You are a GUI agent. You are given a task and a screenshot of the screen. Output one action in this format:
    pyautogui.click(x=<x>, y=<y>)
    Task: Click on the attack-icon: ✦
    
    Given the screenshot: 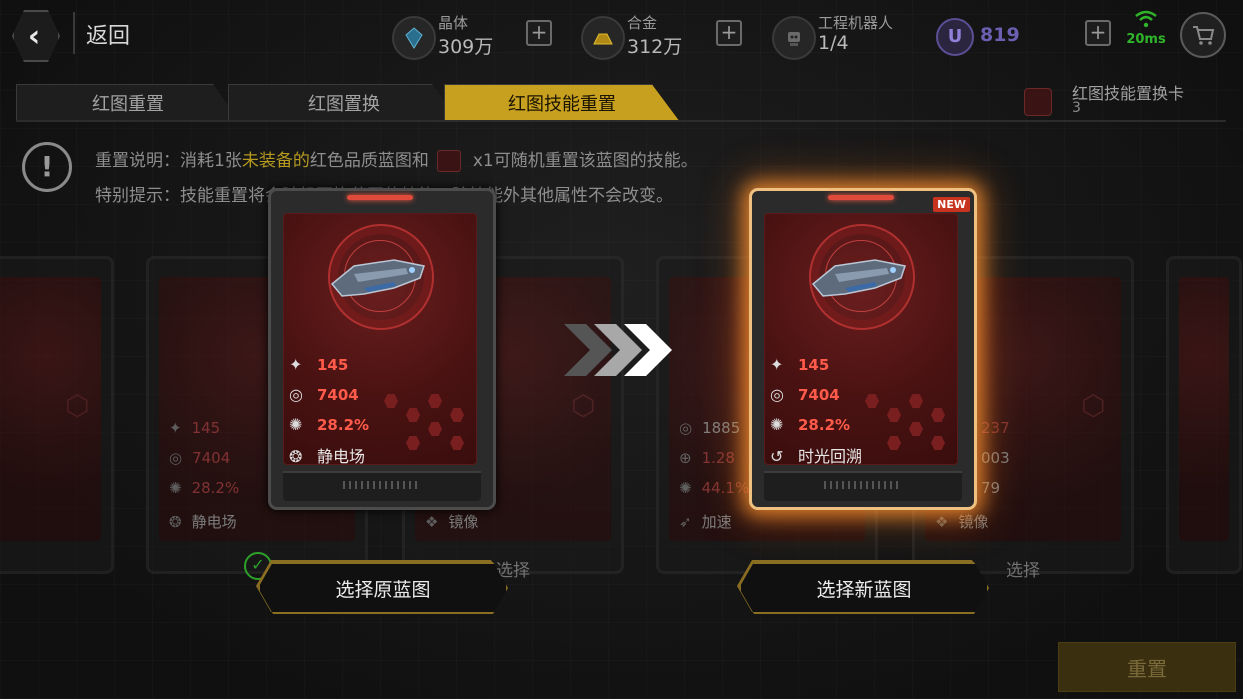 What is the action you would take?
    pyautogui.click(x=175, y=428)
    